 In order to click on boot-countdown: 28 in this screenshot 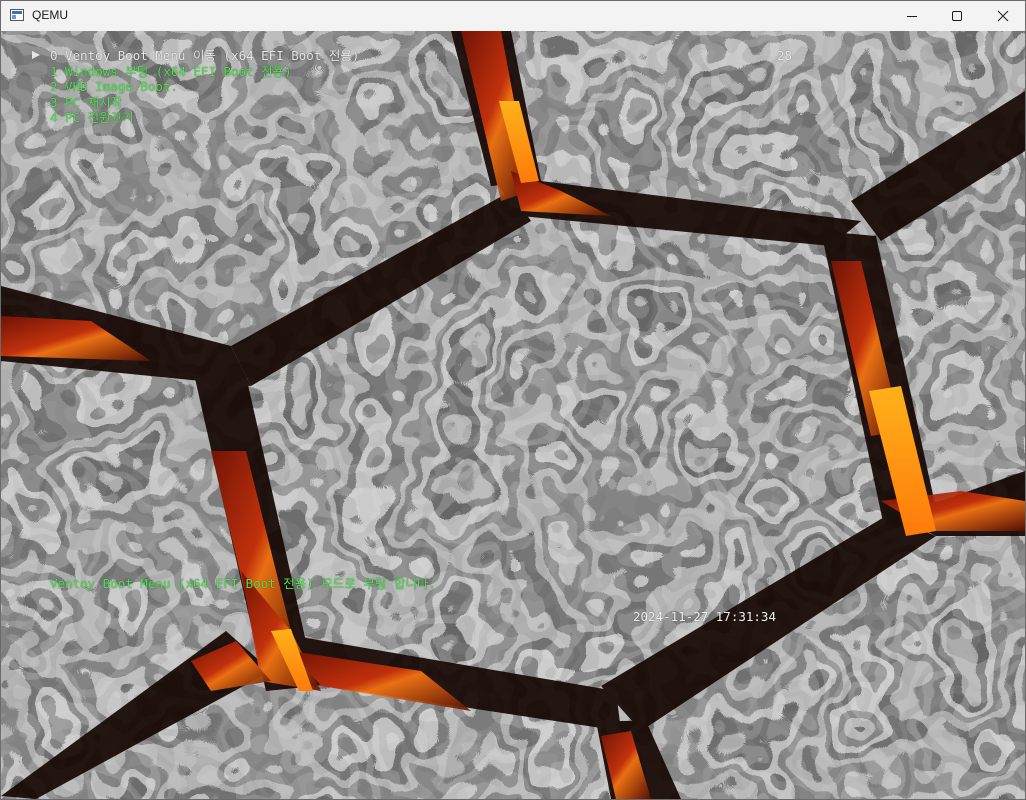, I will do `click(785, 55)`.